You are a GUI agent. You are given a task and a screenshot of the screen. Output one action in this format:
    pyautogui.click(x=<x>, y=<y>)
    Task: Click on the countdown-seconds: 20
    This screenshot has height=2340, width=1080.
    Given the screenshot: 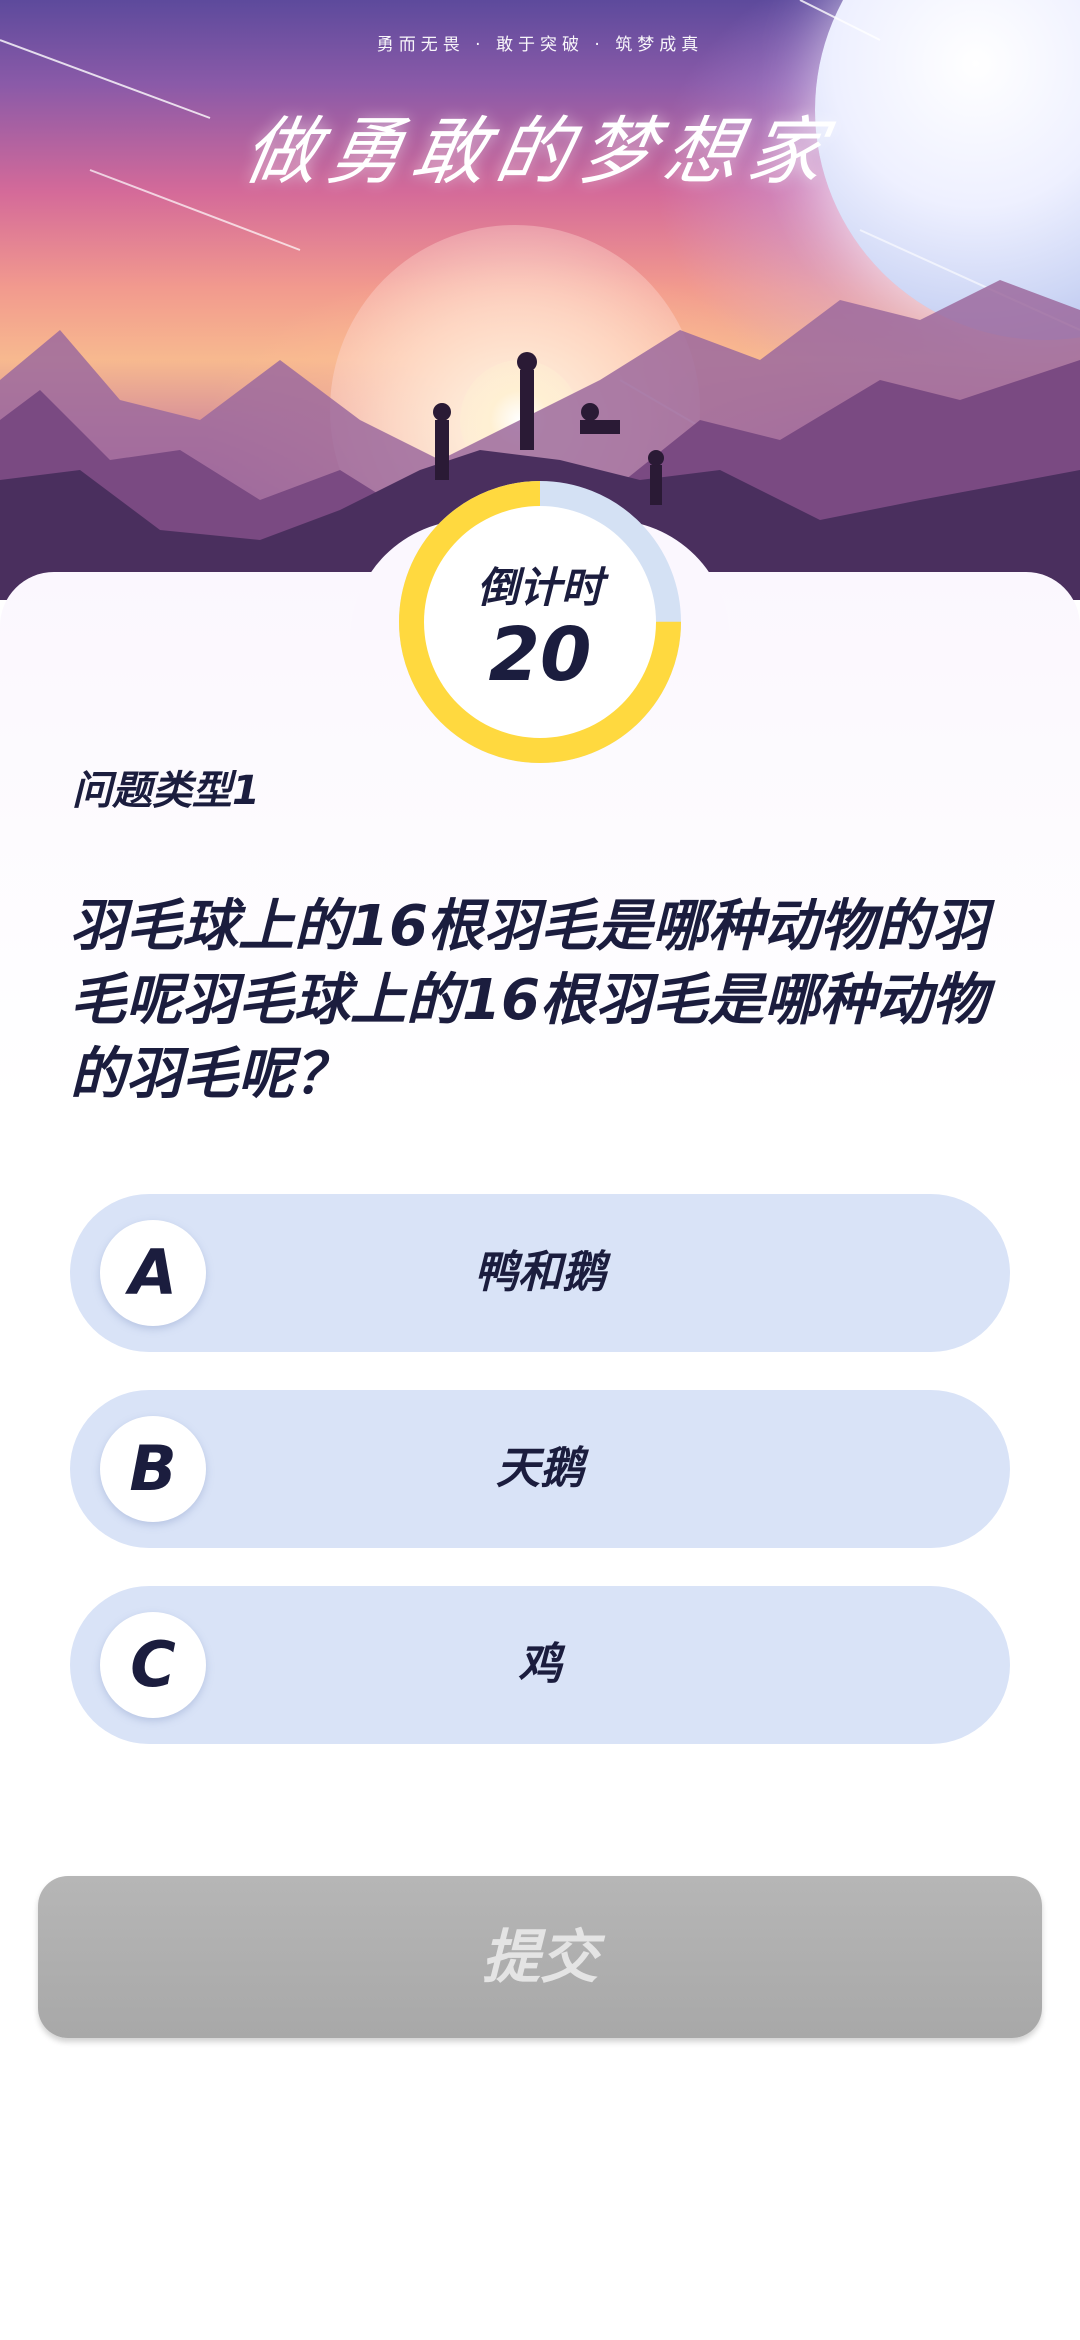 What is the action you would take?
    pyautogui.click(x=540, y=655)
    